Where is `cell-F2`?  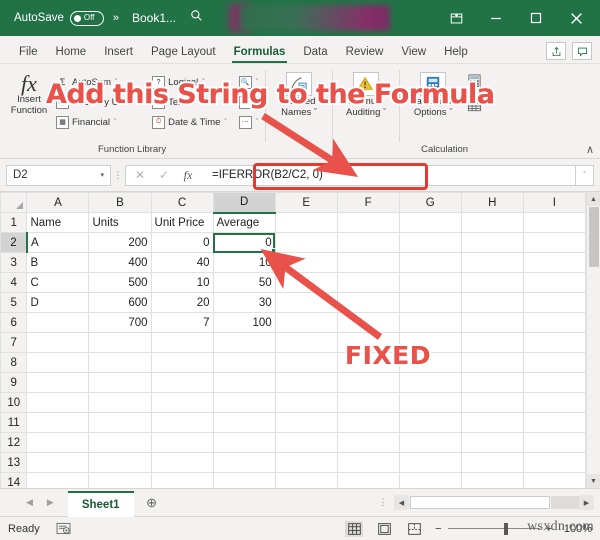 cell-F2 is located at coordinates (368, 243).